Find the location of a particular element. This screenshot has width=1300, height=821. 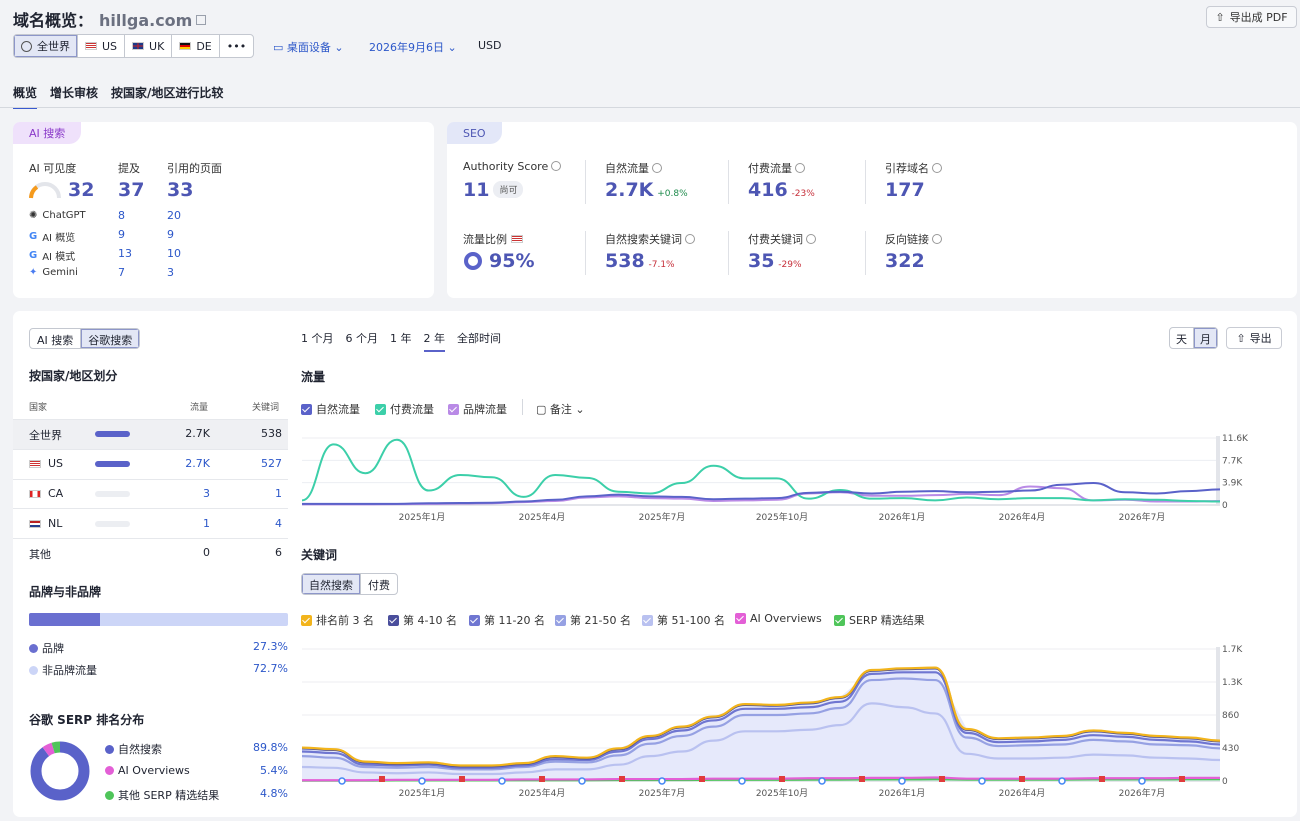

main-tabs: 概览 增长审核 按国家/地区进行比较 is located at coordinates (118, 96).